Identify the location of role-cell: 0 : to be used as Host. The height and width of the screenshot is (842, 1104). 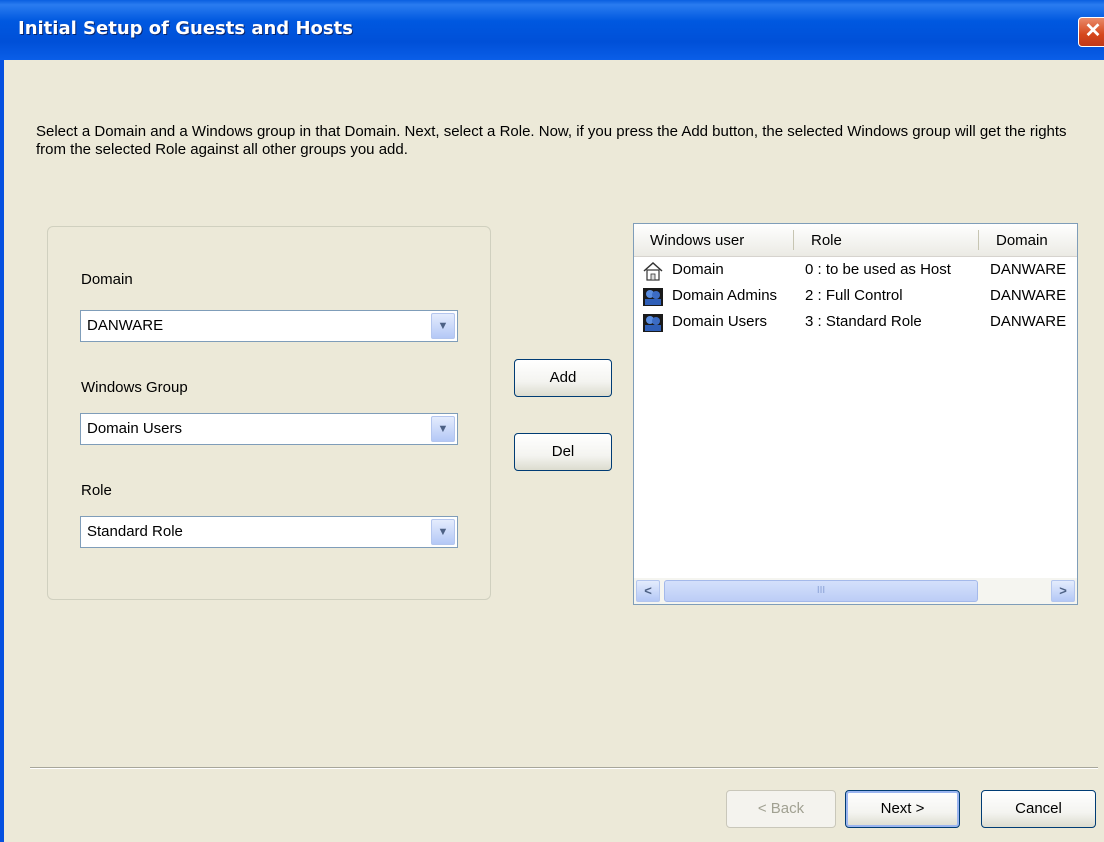
(878, 269).